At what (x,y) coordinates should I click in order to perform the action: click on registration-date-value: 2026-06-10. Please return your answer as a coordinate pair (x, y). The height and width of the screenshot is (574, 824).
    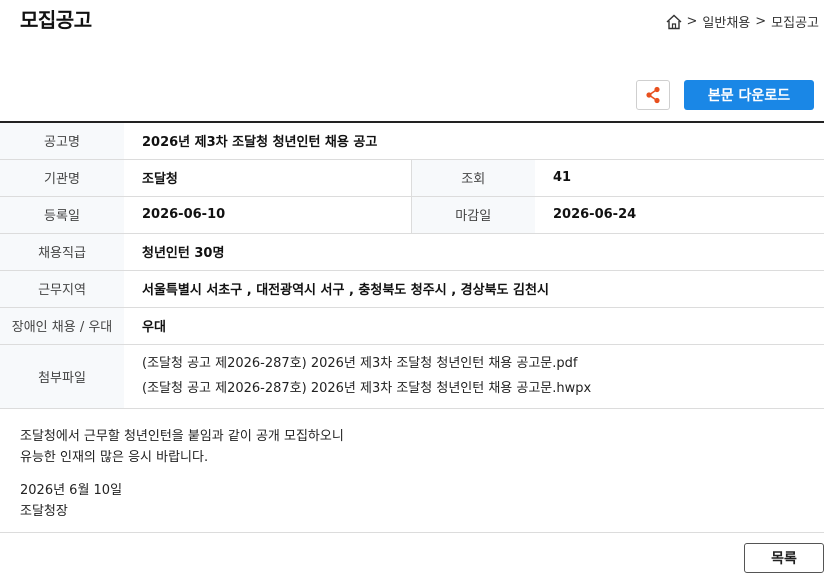
    Looking at the image, I should click on (184, 214).